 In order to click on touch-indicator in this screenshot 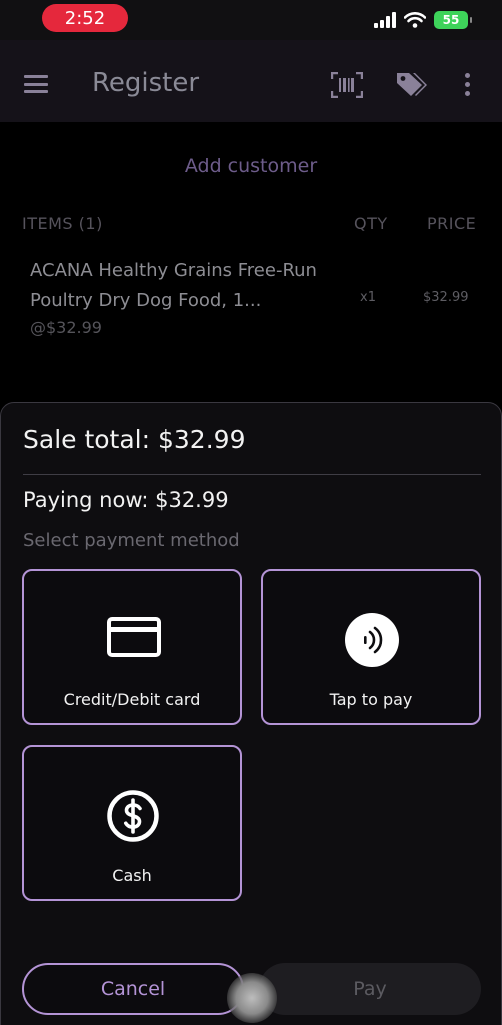, I will do `click(252, 998)`.